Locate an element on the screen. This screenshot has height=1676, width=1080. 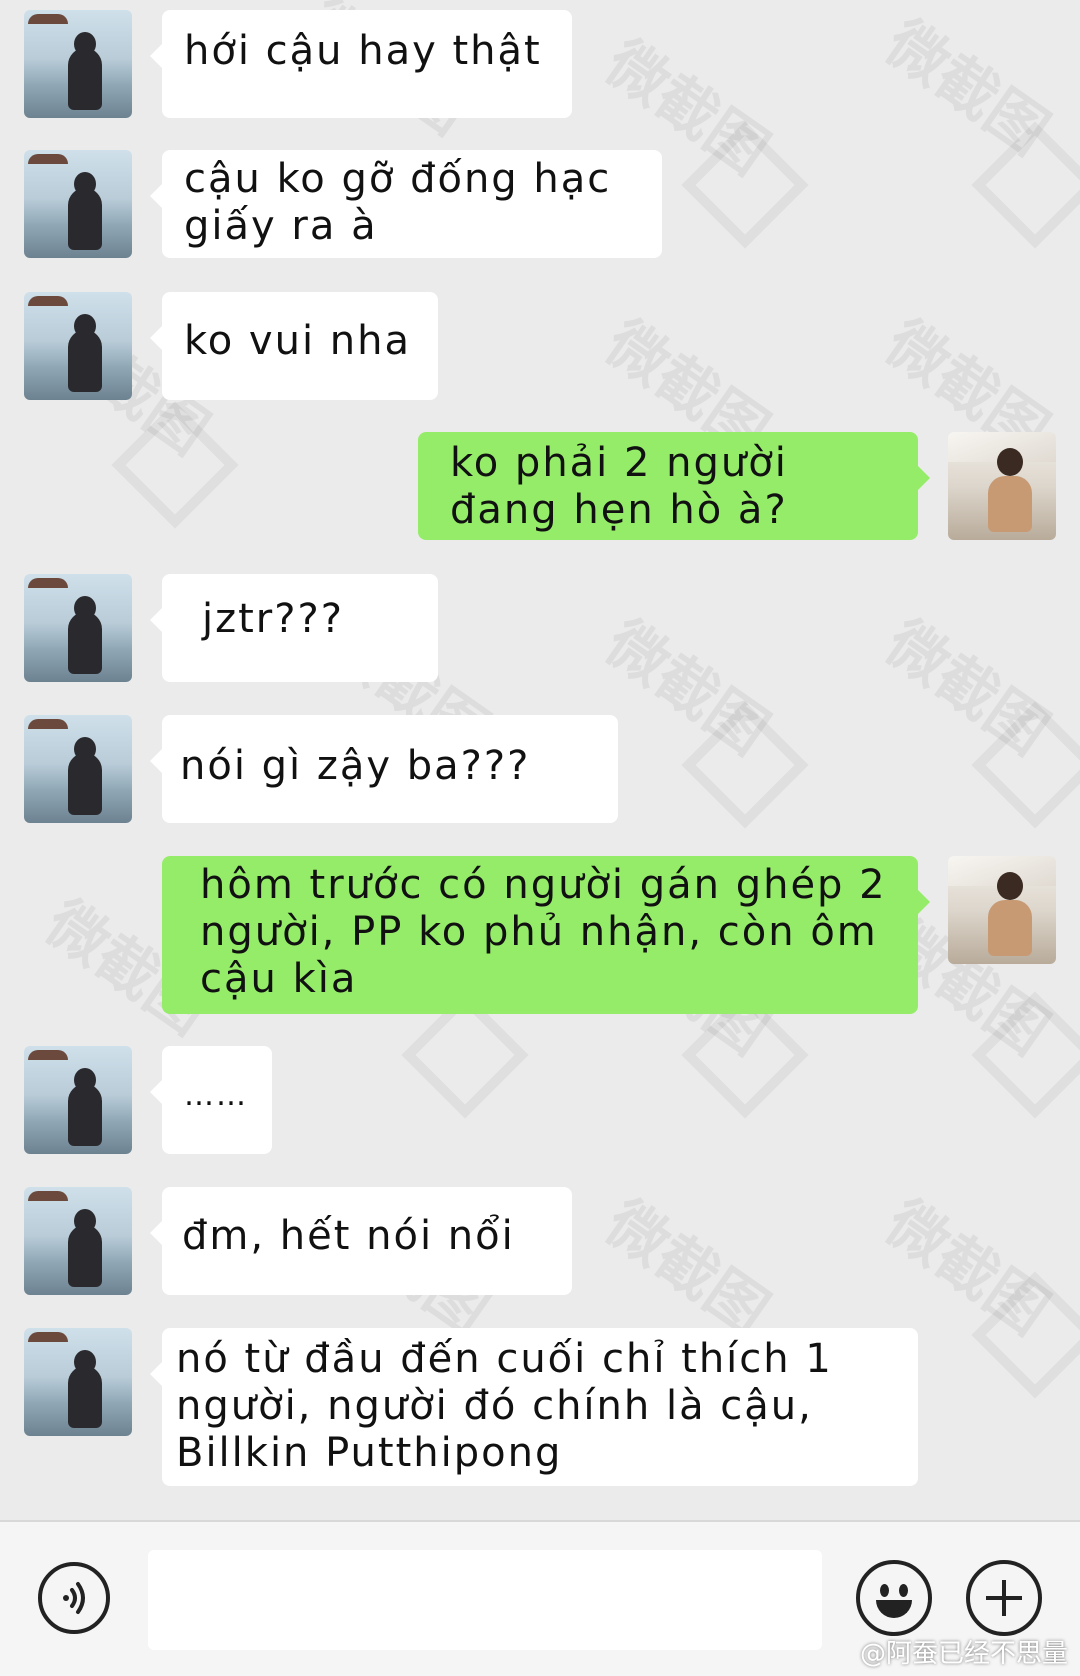
emoji-button is located at coordinates (894, 1598).